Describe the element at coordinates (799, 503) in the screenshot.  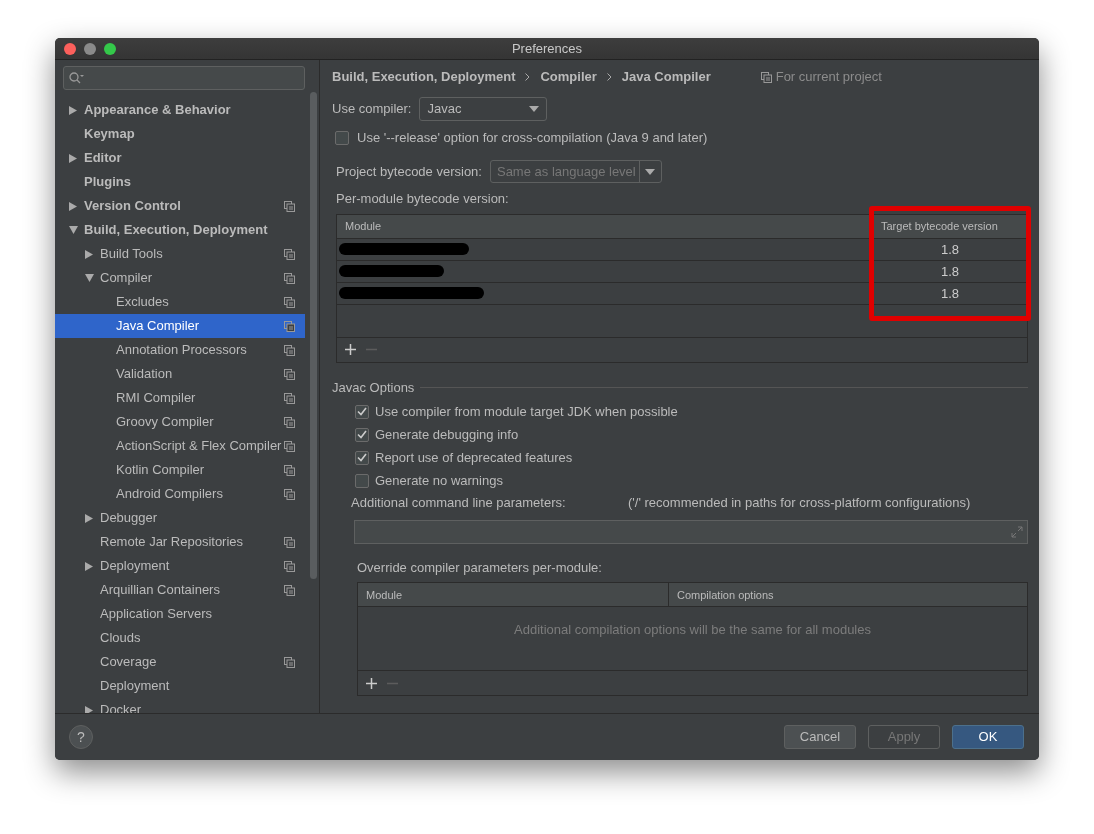
I see `hint-text: ('/' recommended in paths for cross-platform configurations)` at that location.